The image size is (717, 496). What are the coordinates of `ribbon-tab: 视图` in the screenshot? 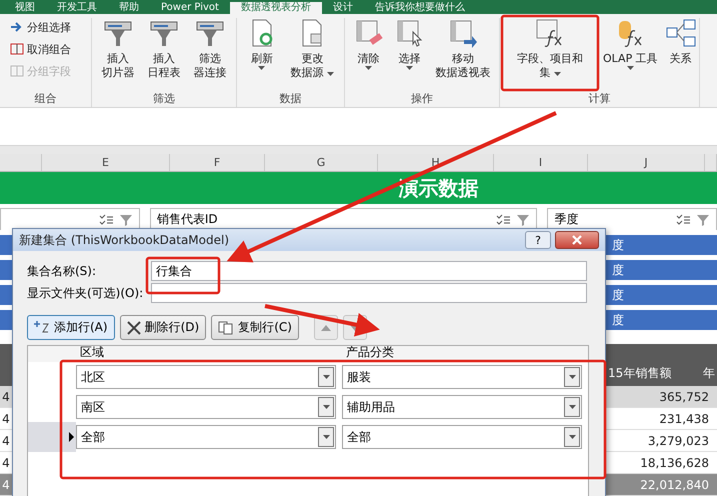 It's located at (25, 8).